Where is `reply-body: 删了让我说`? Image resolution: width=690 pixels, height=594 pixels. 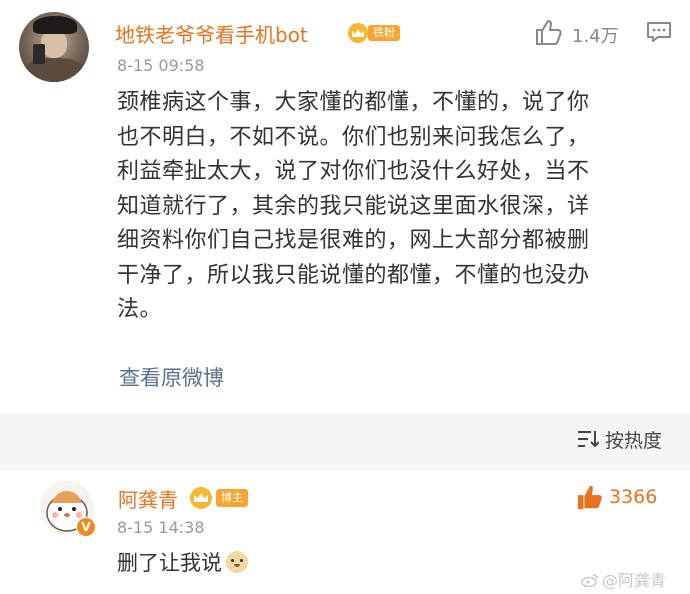
reply-body: 删了让我说 is located at coordinates (182, 562).